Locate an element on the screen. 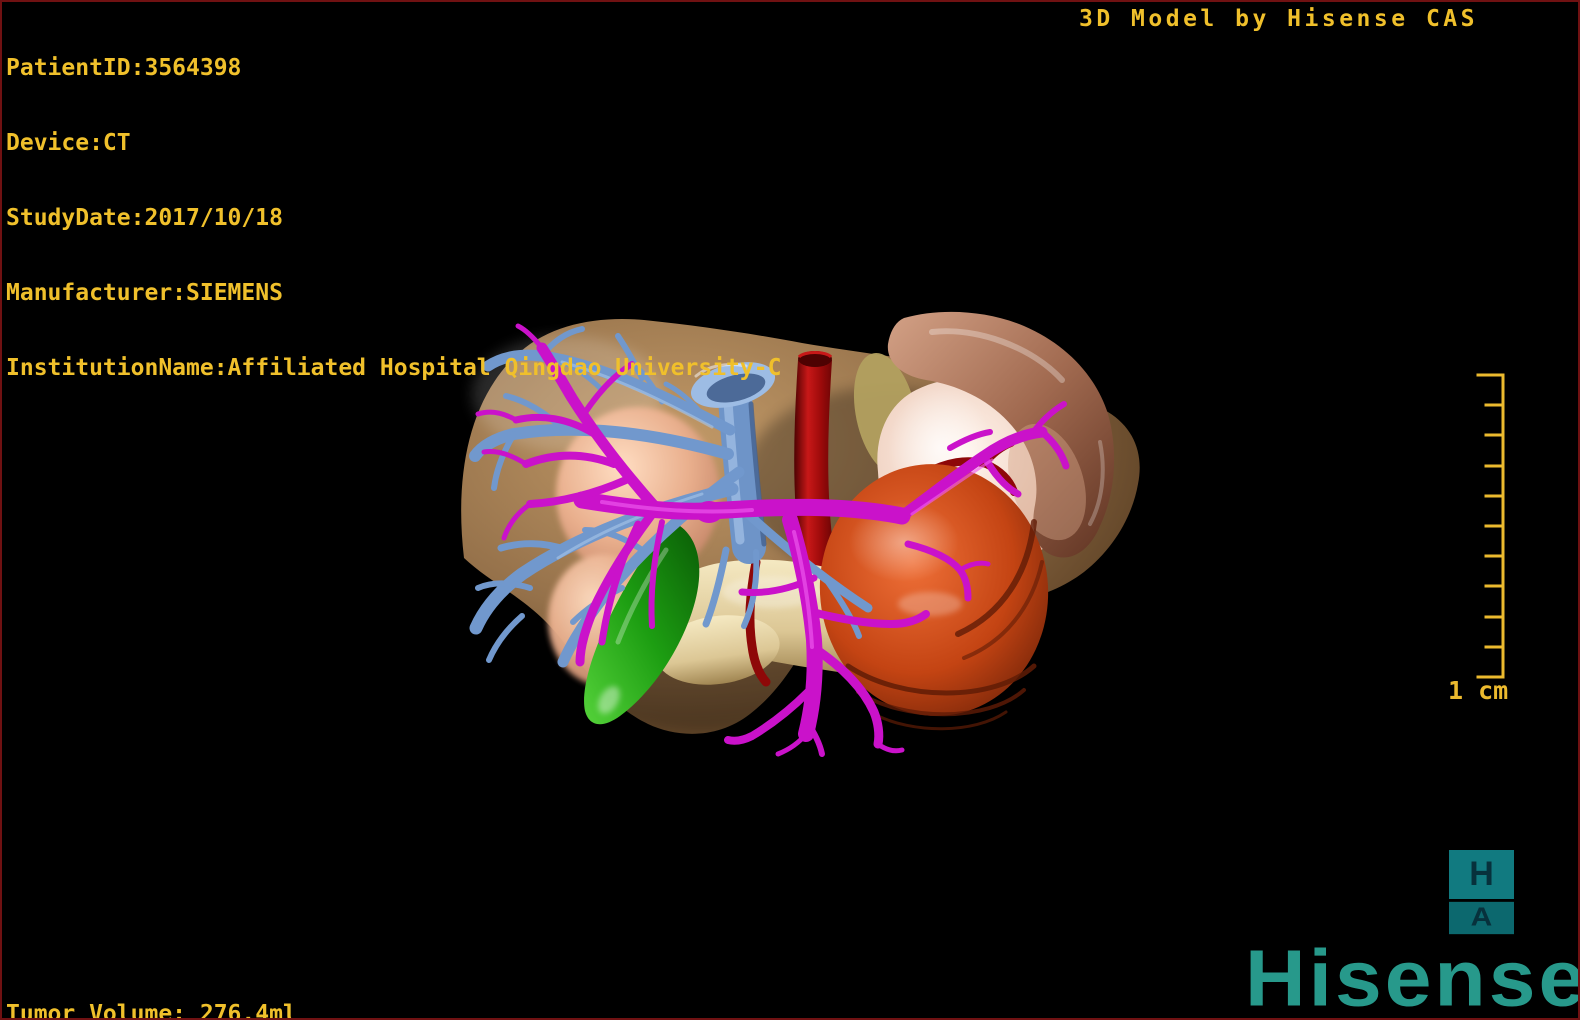  orientation-cube-head-face: H is located at coordinates (1481, 874).